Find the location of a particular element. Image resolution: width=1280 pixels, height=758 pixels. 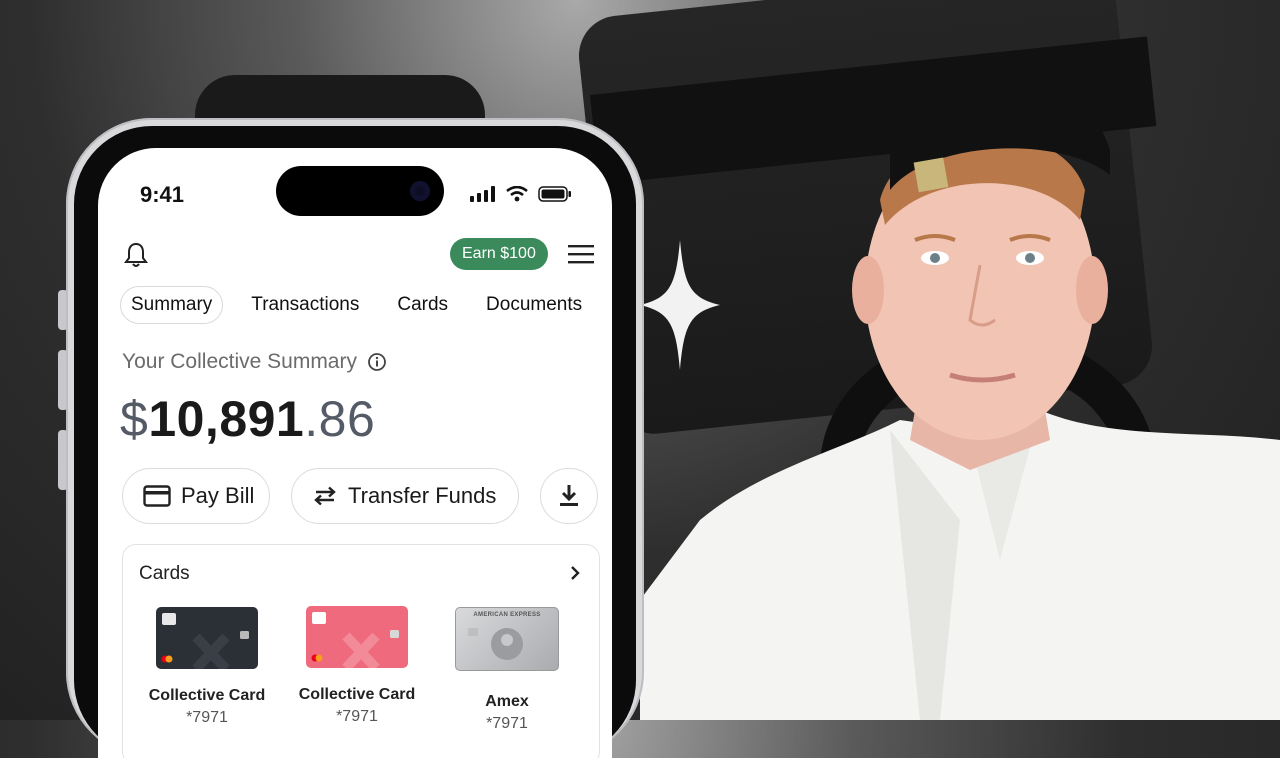

pay-bill-button: Pay Bill is located at coordinates (196, 496).